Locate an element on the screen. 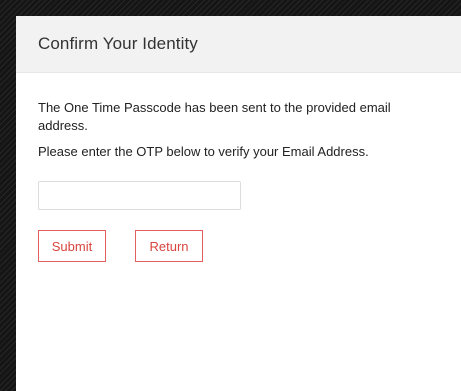 The width and height of the screenshot is (461, 391). return-button: Return is located at coordinates (169, 246).